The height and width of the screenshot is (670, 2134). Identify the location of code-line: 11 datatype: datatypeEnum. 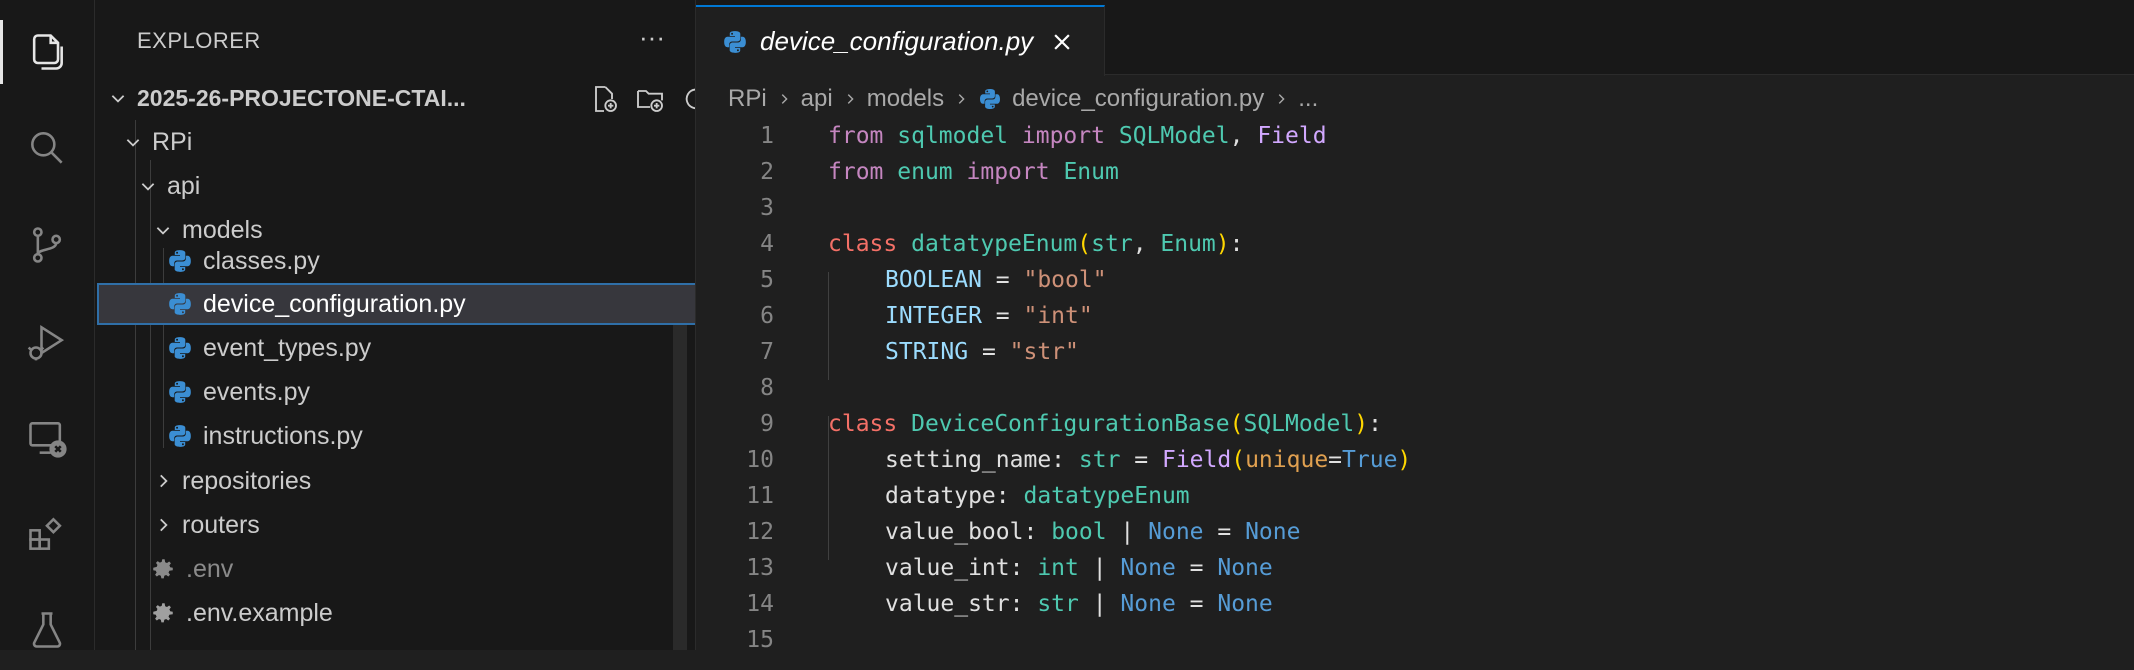
(1415, 496).